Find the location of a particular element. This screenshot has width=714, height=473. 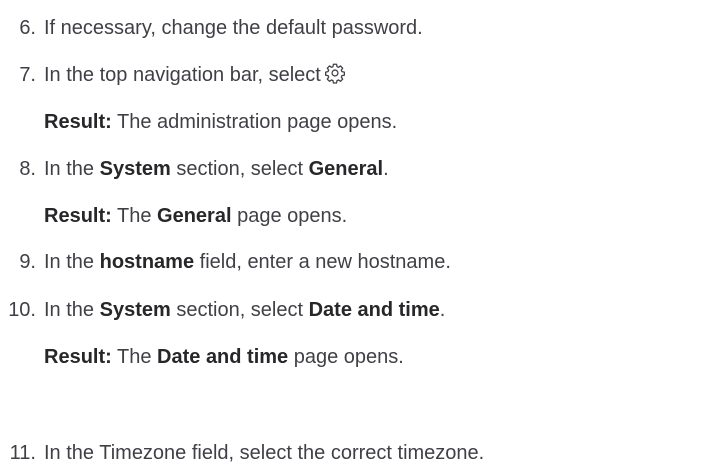

result-text: The administration page opens. is located at coordinates (257, 122).